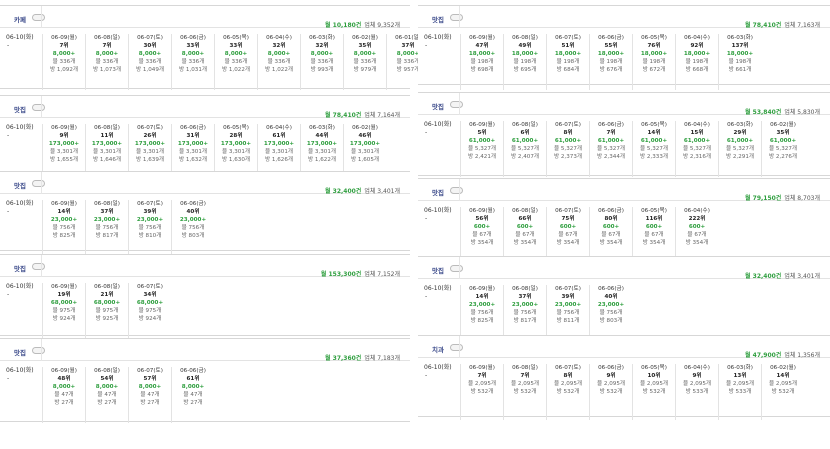 This screenshot has height=449, width=830. Describe the element at coordinates (64, 311) in the screenshot. I see `day-review-count: 블 975개` at that location.